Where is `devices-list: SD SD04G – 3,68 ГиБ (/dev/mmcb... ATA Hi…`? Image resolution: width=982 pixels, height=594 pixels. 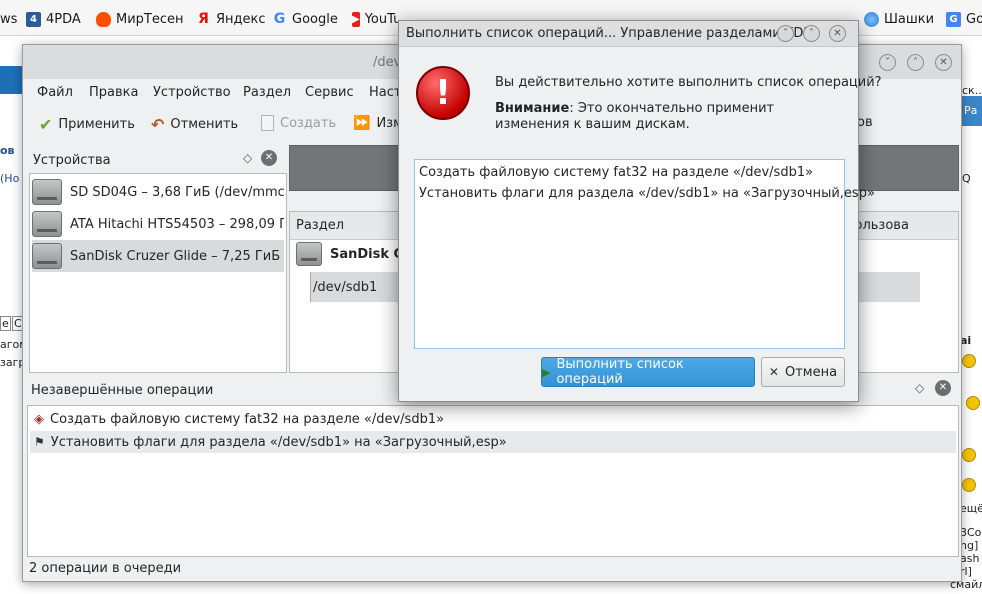 devices-list: SD SD04G – 3,68 ГиБ (/dev/mmcb... ATA Hi… is located at coordinates (158, 273).